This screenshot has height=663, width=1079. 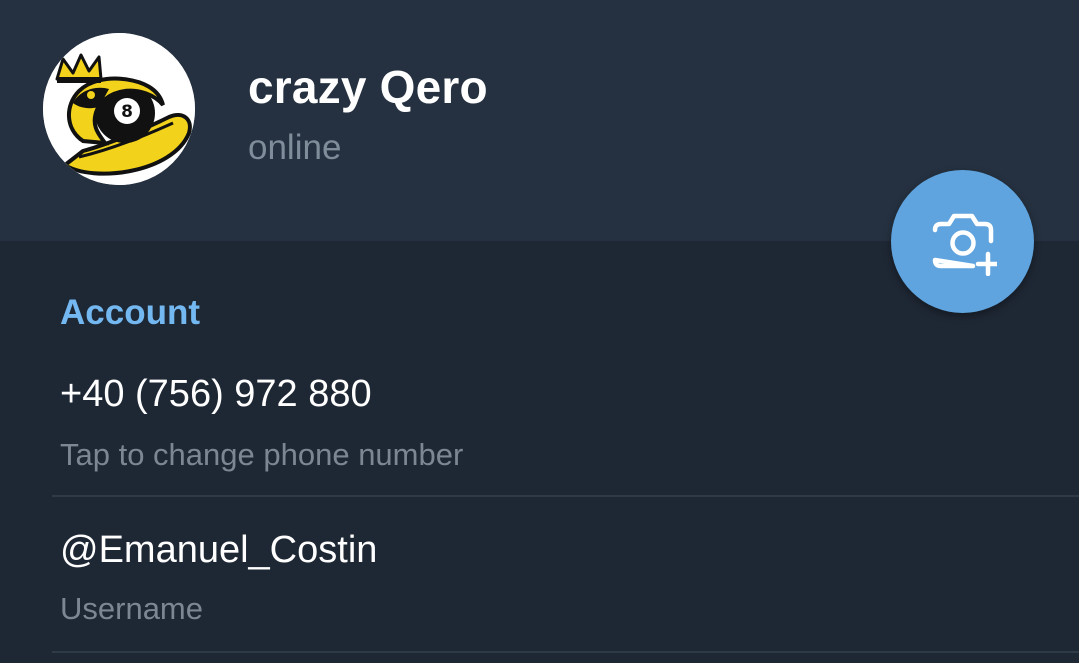 I want to click on phone-number-value: +40 (756) 972 880, so click(x=216, y=394).